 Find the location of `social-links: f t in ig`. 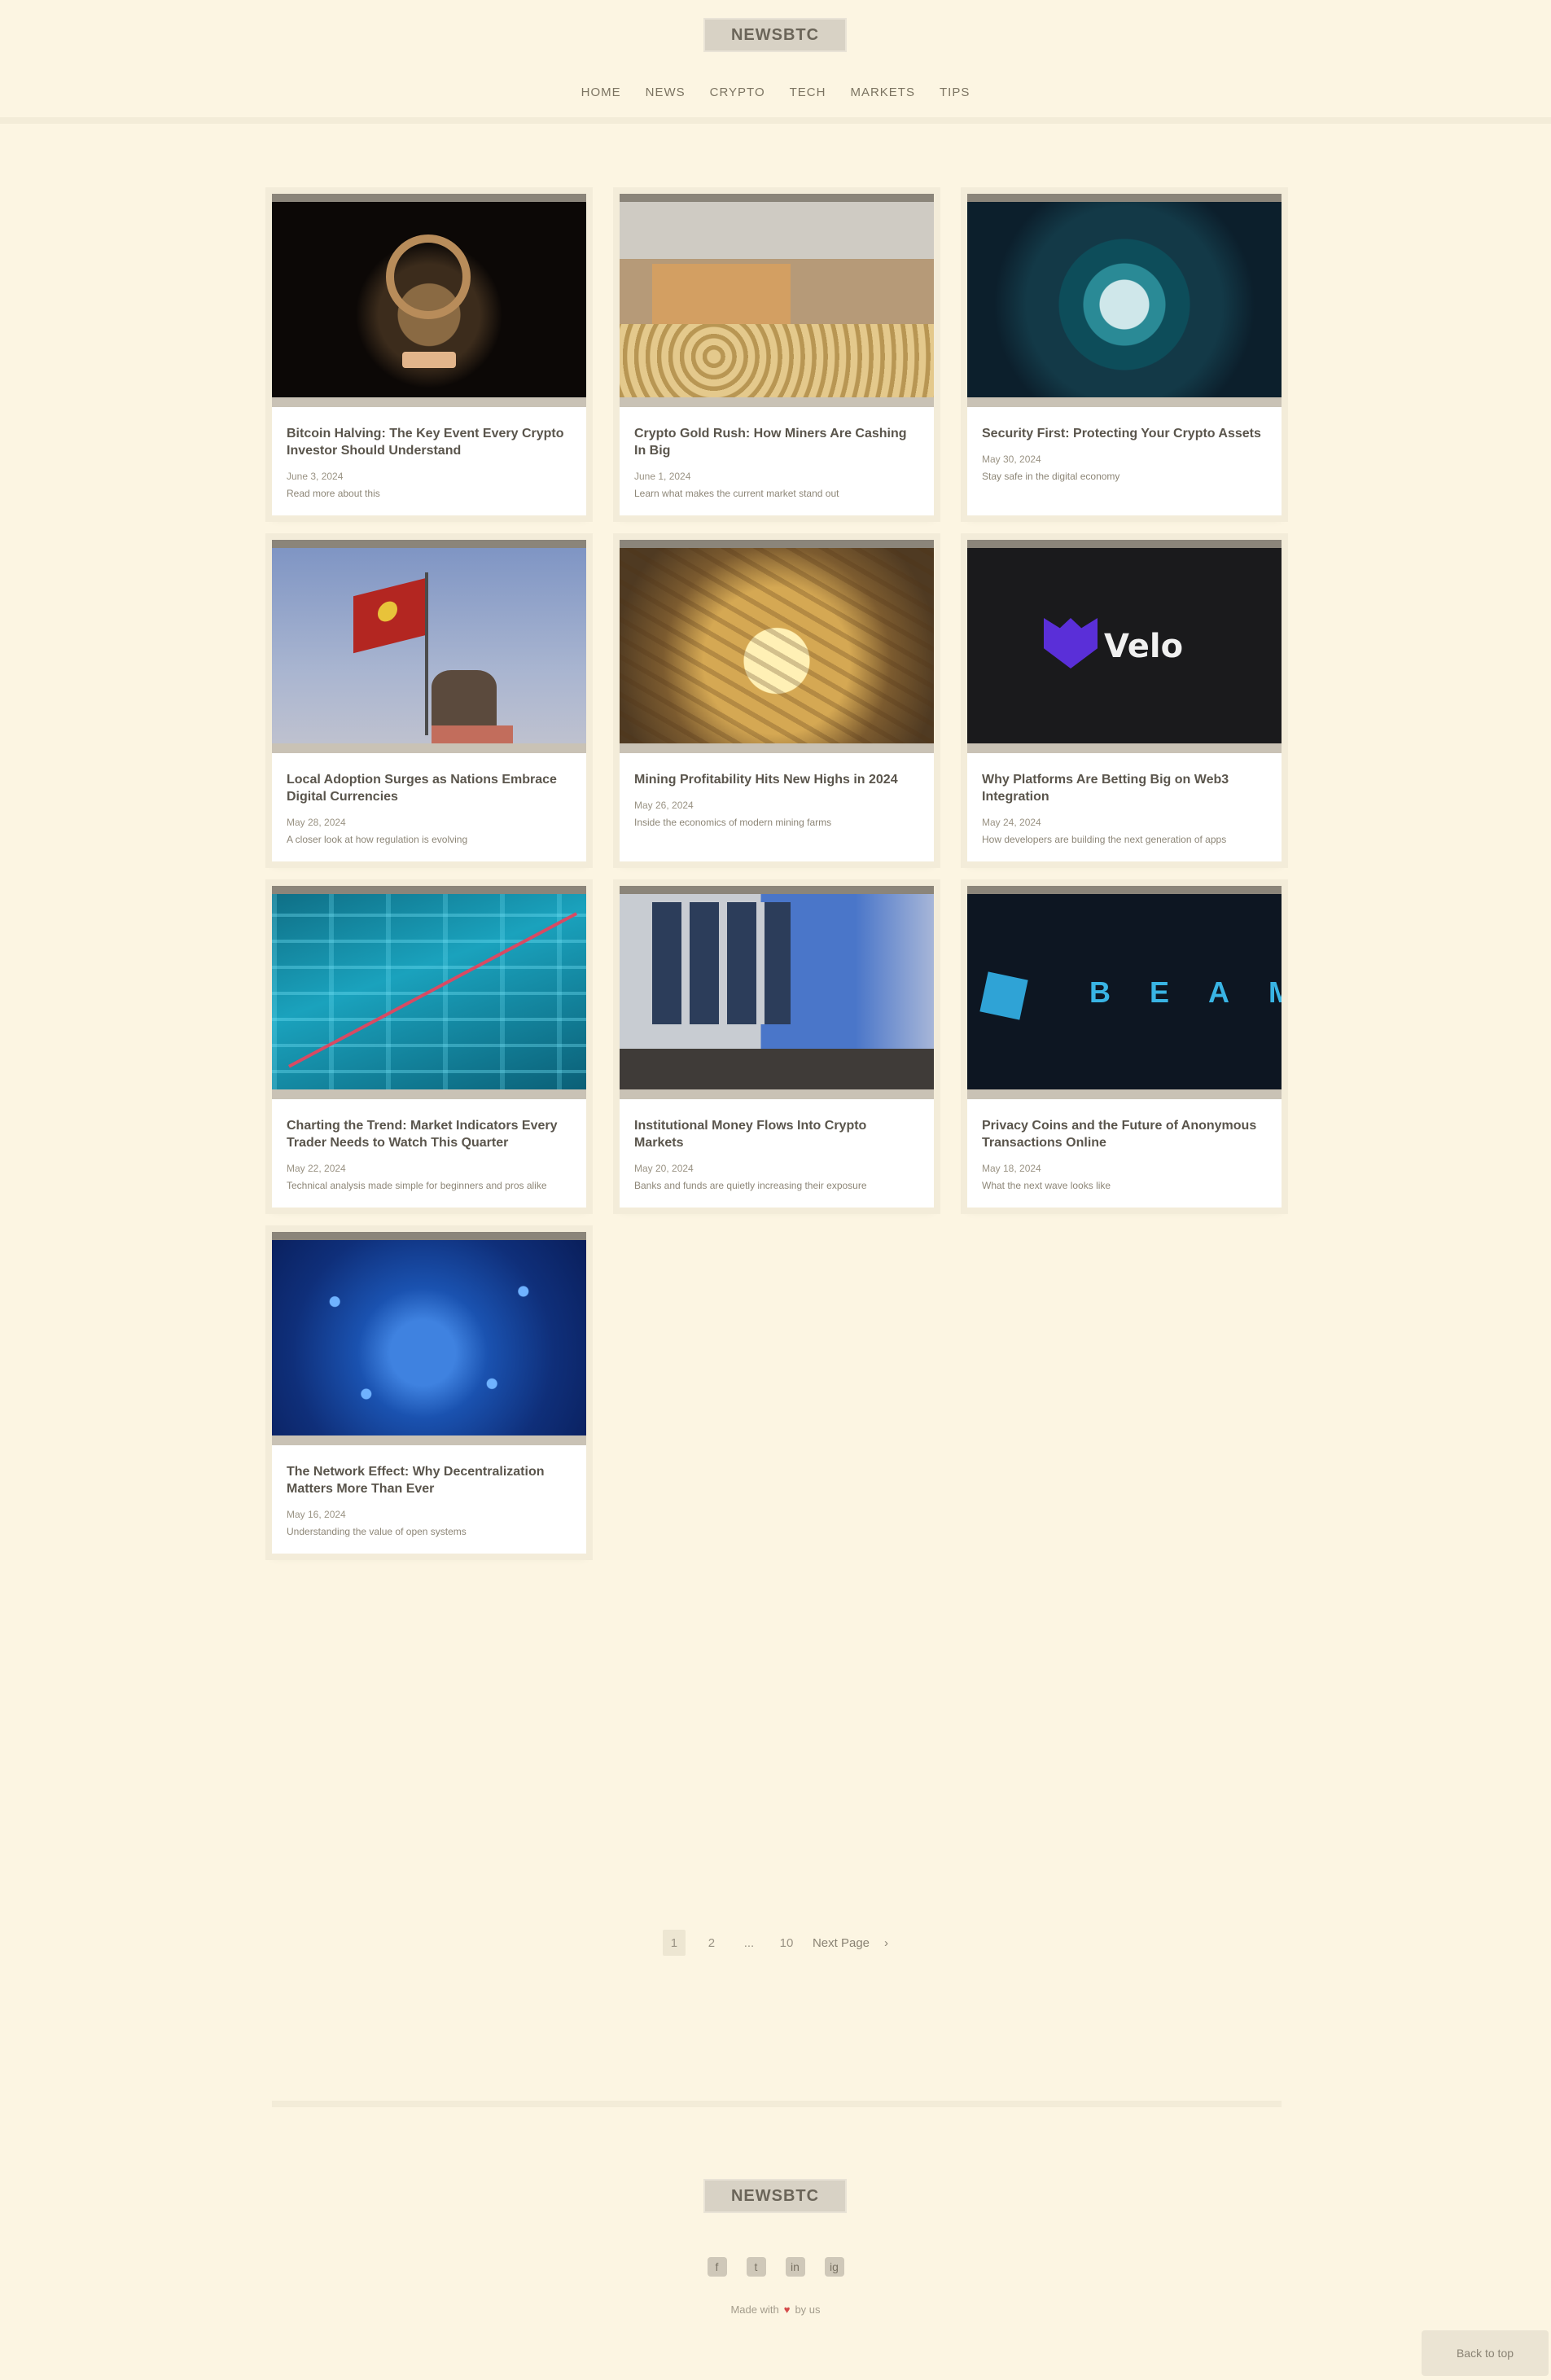

social-links: f t in ig is located at coordinates (775, 2269).